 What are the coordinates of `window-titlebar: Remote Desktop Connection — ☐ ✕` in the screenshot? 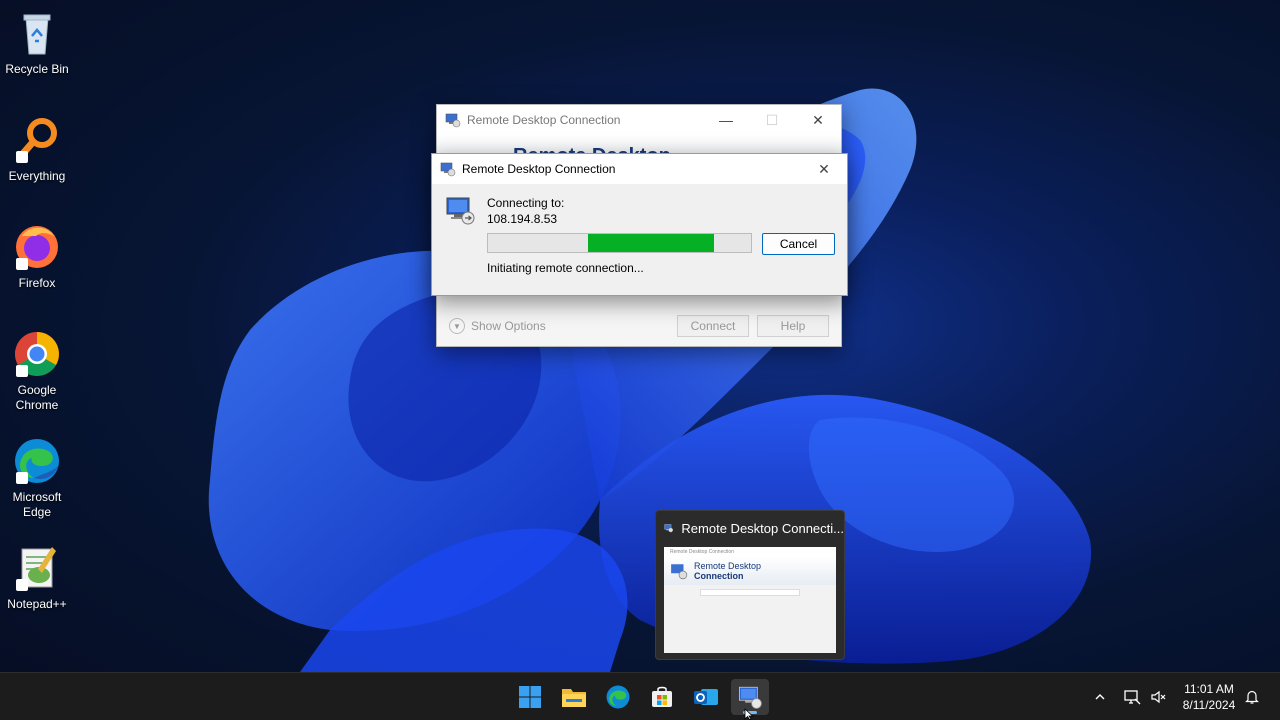 It's located at (639, 120).